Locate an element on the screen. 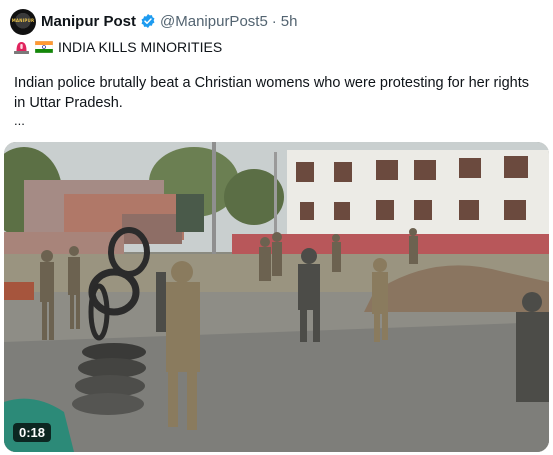  india-flag-icon is located at coordinates (44, 47).